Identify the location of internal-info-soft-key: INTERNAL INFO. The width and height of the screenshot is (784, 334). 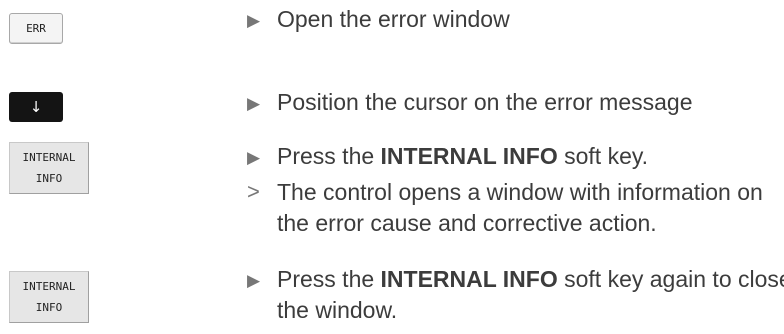
(49, 168).